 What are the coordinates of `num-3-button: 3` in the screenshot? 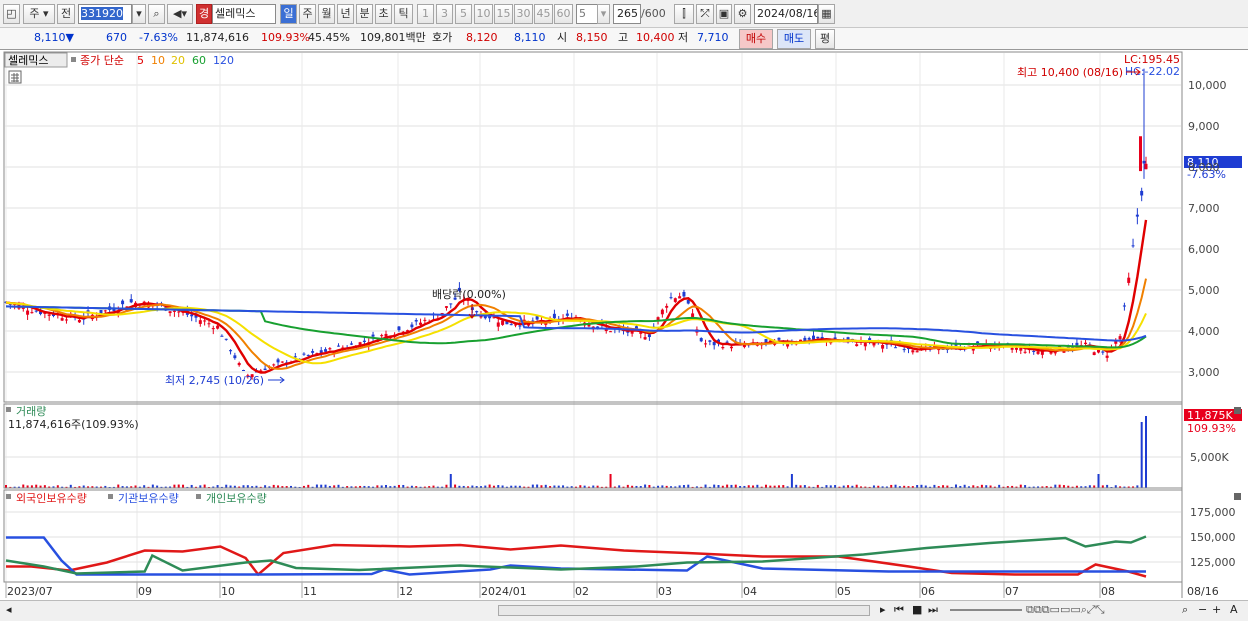 It's located at (444, 14).